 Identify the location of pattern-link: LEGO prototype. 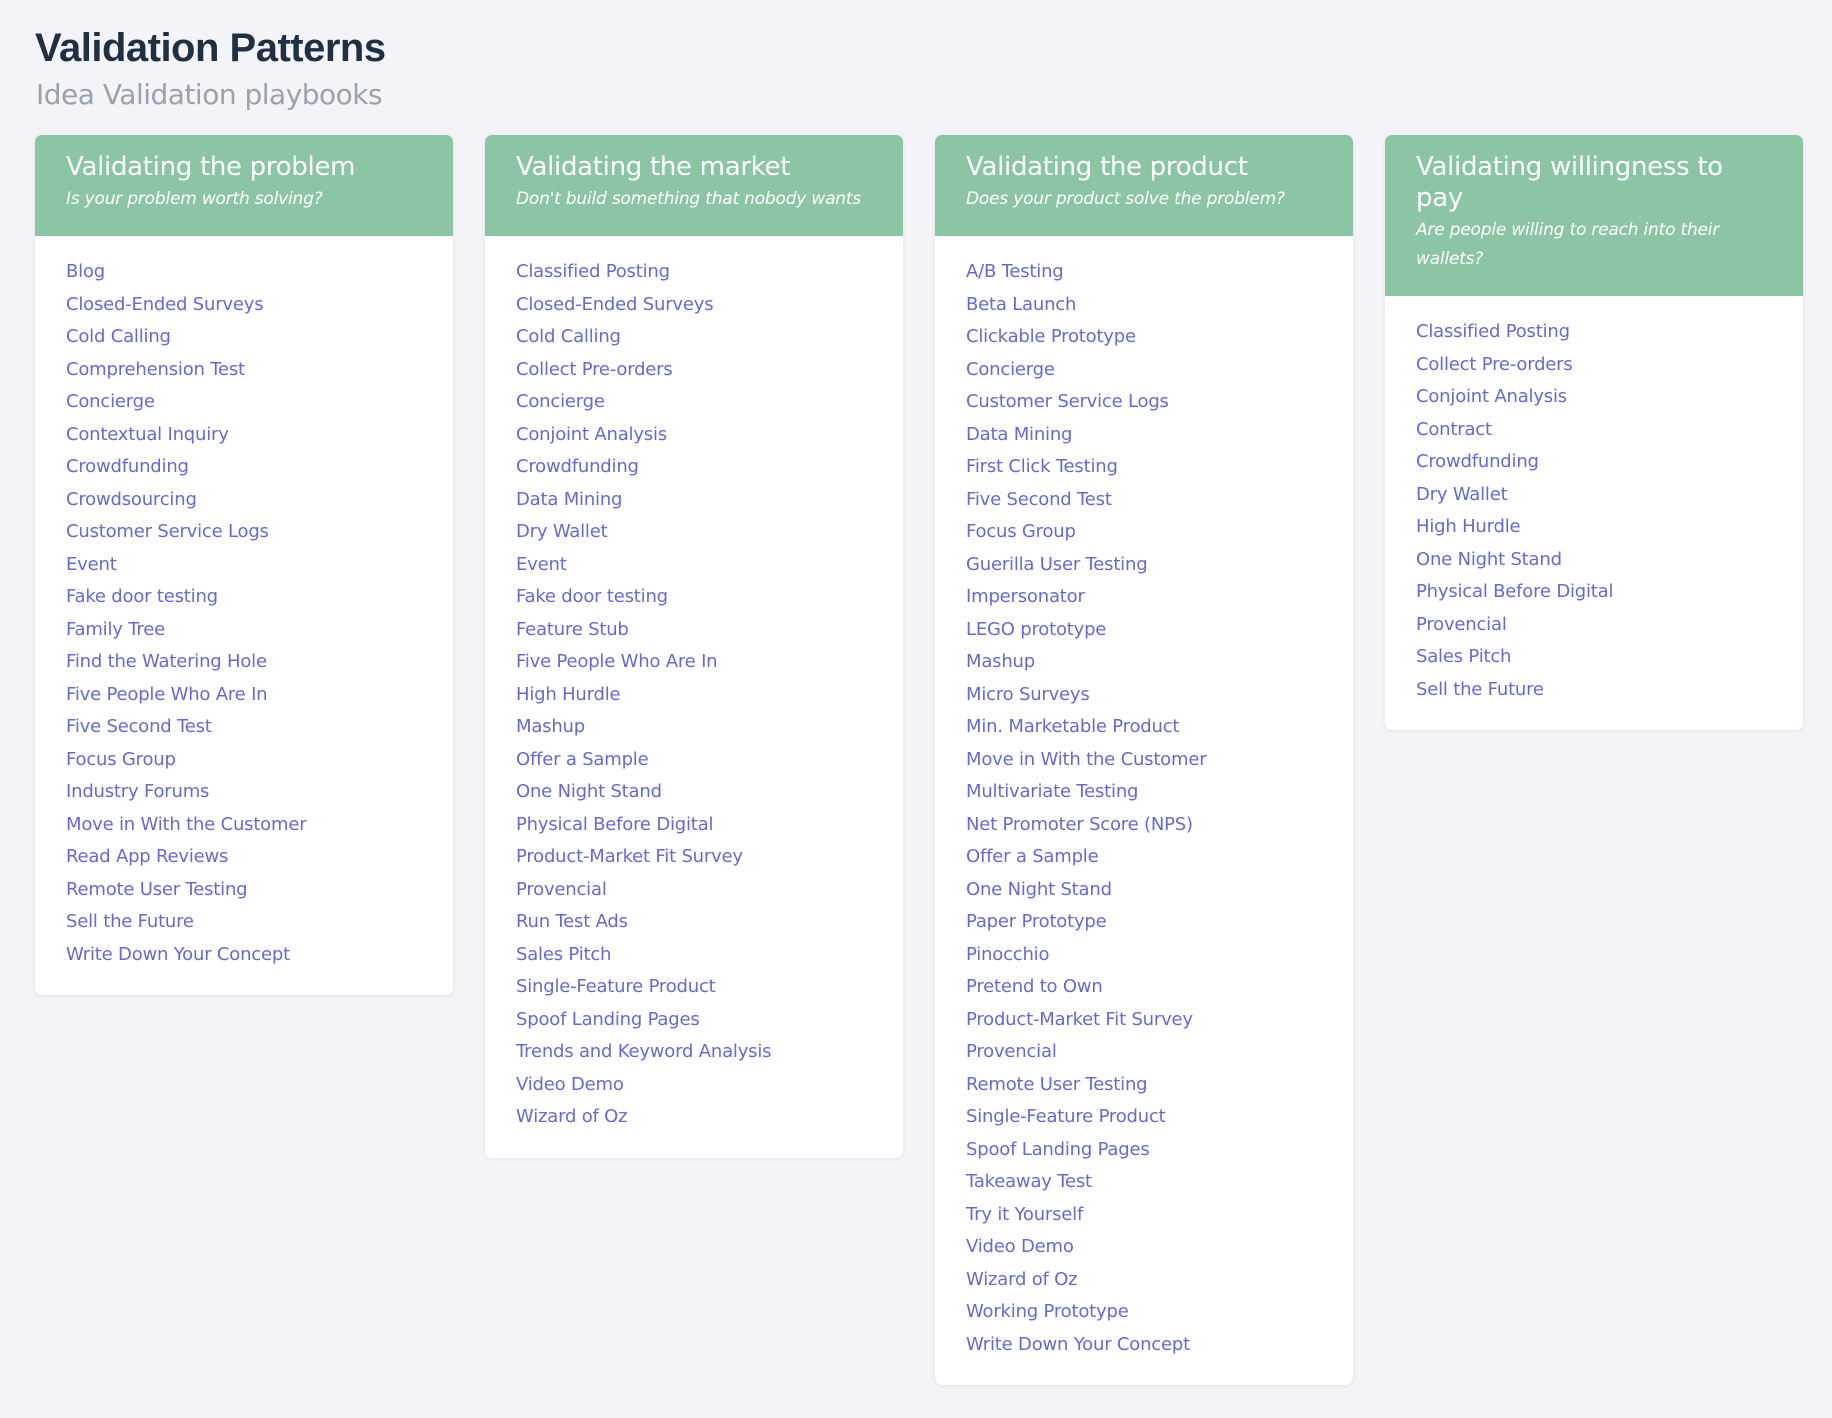
(1036, 629).